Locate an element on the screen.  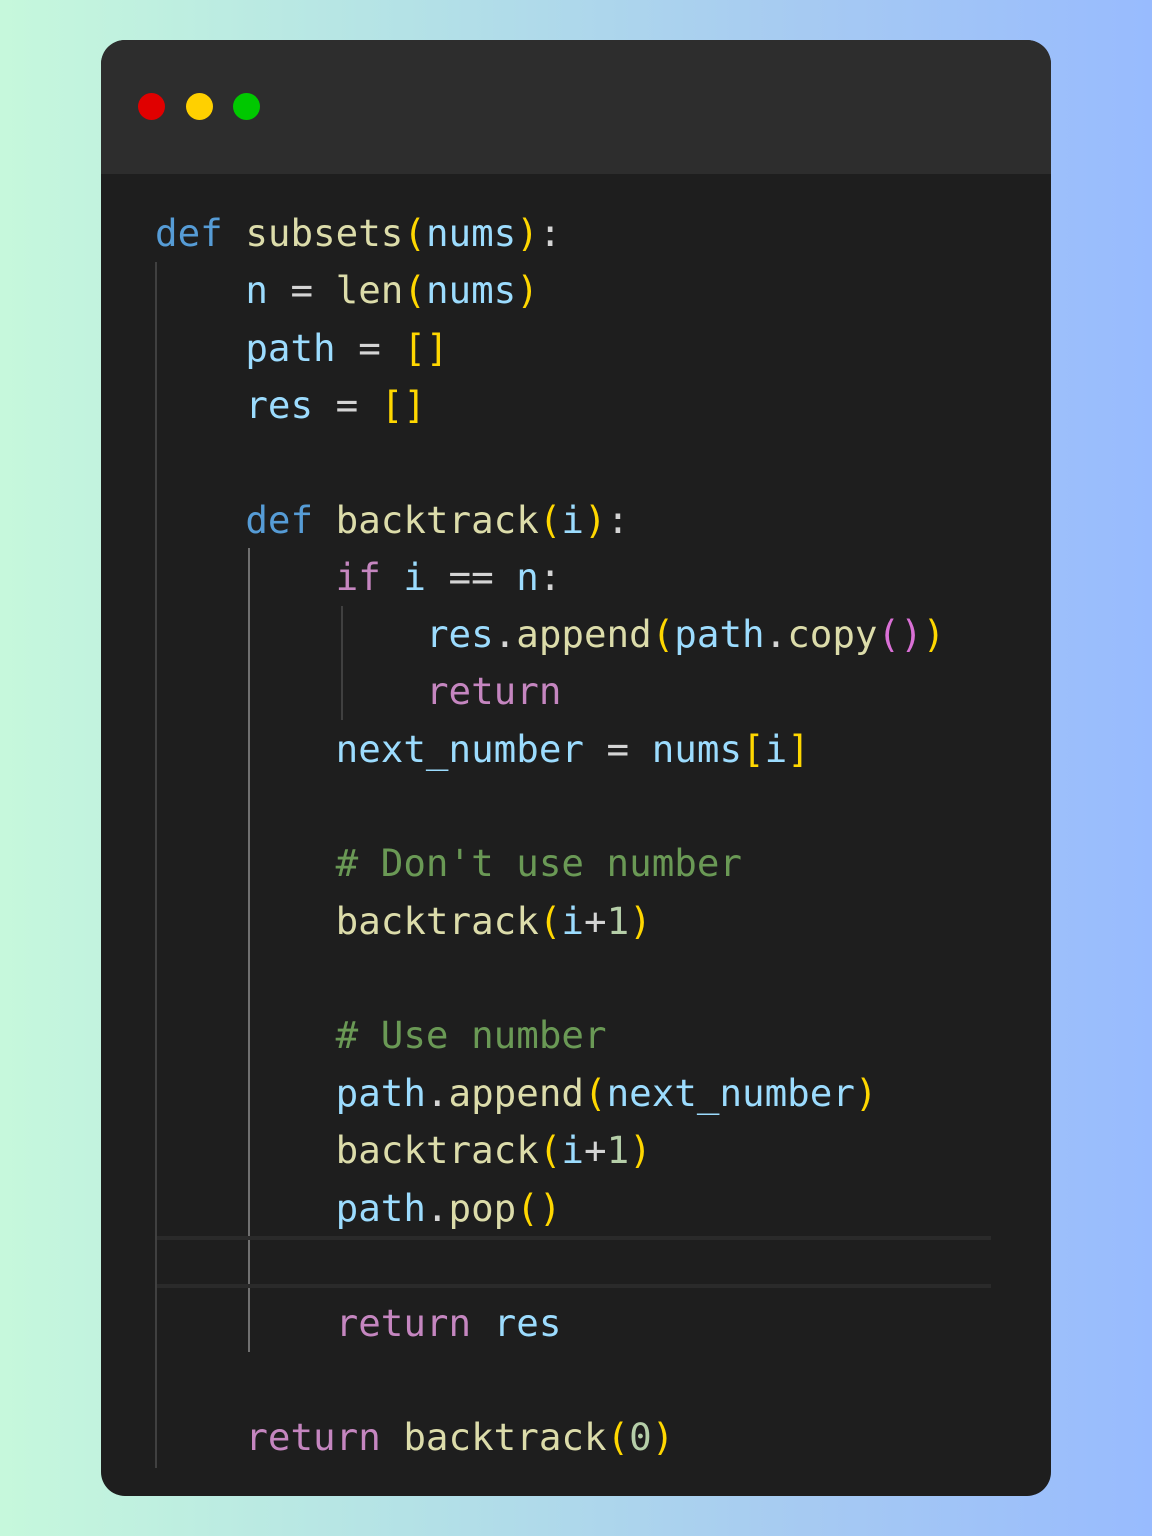
code-line-6: def backtrack(i): is located at coordinates (437, 520).